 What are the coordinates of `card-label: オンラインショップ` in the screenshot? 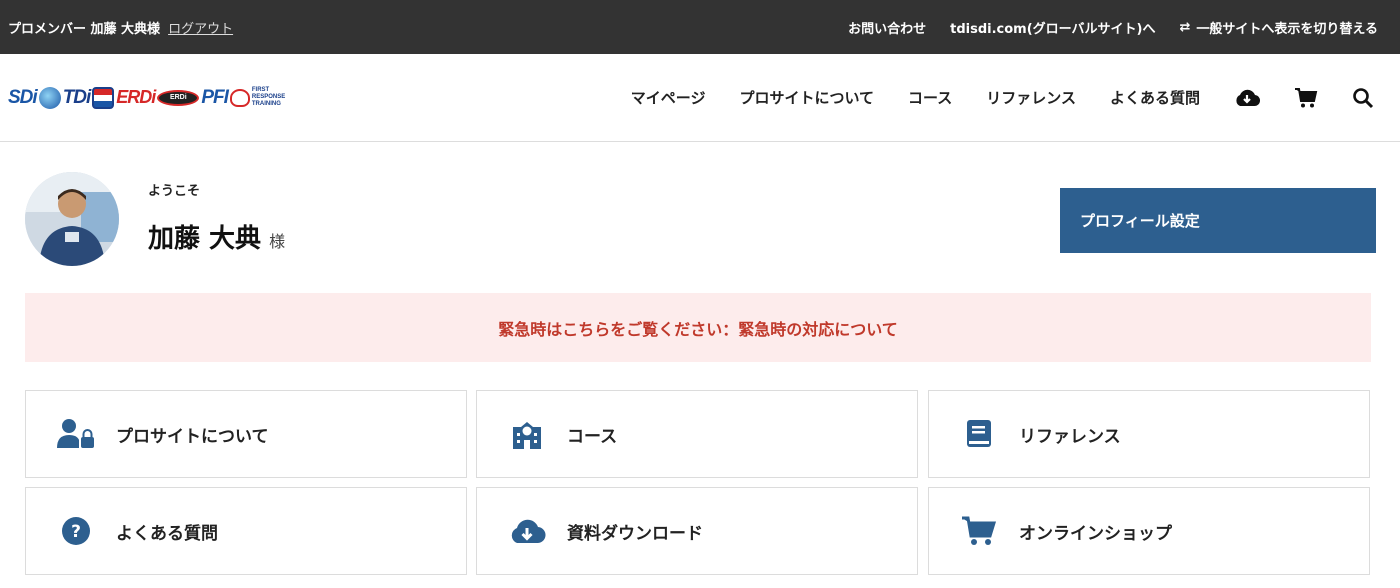 It's located at (1095, 533).